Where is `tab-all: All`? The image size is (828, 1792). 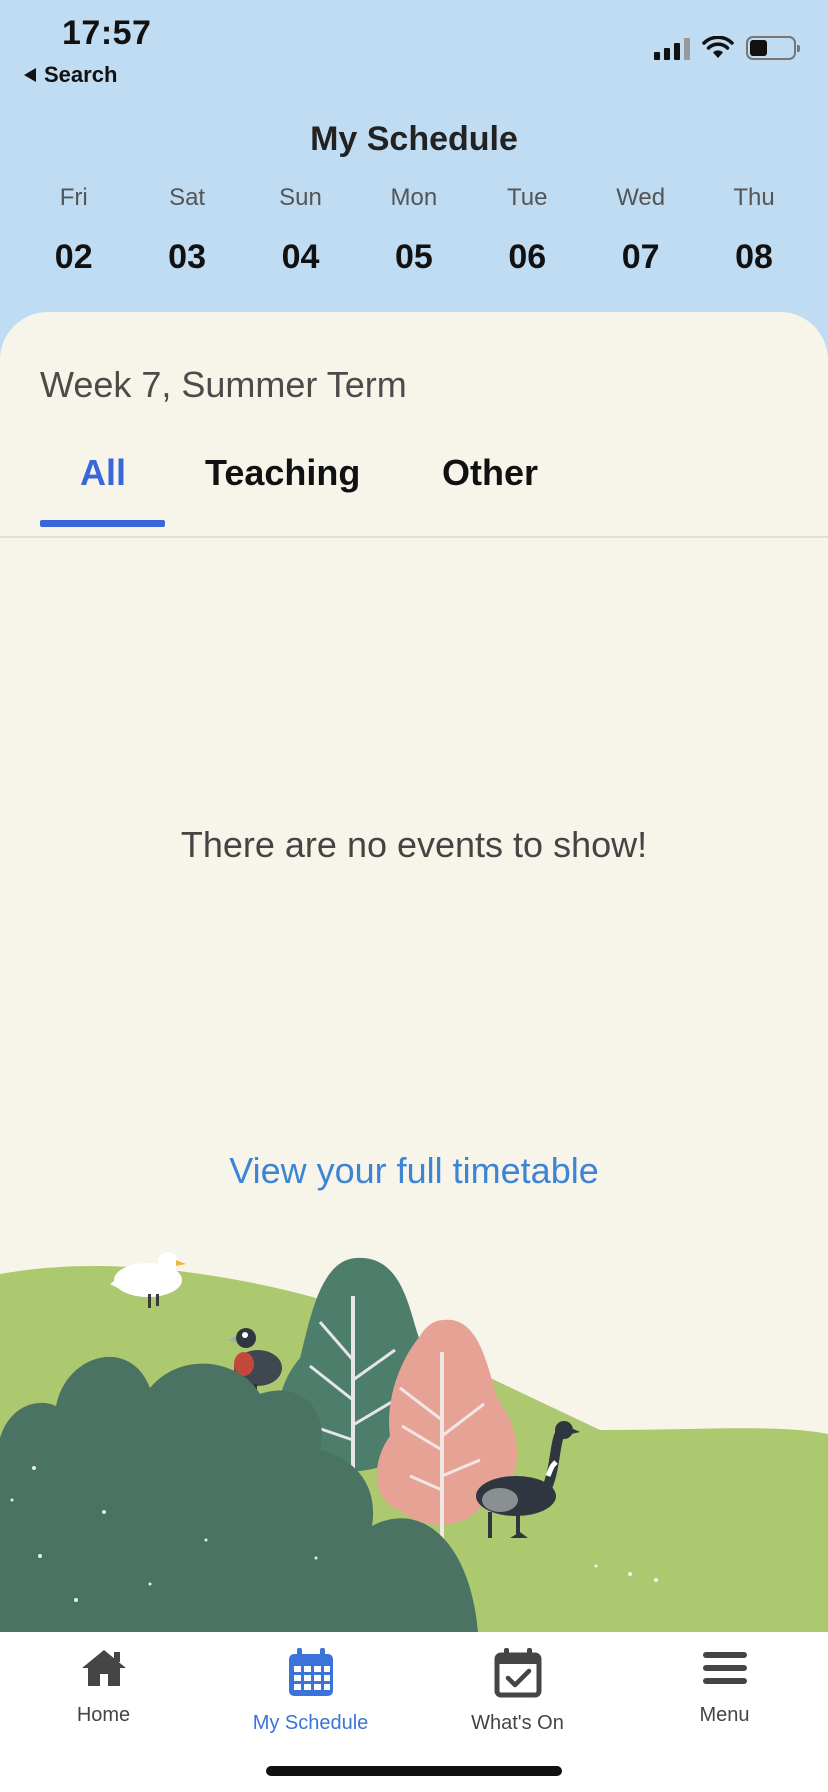 tab-all: All is located at coordinates (103, 473).